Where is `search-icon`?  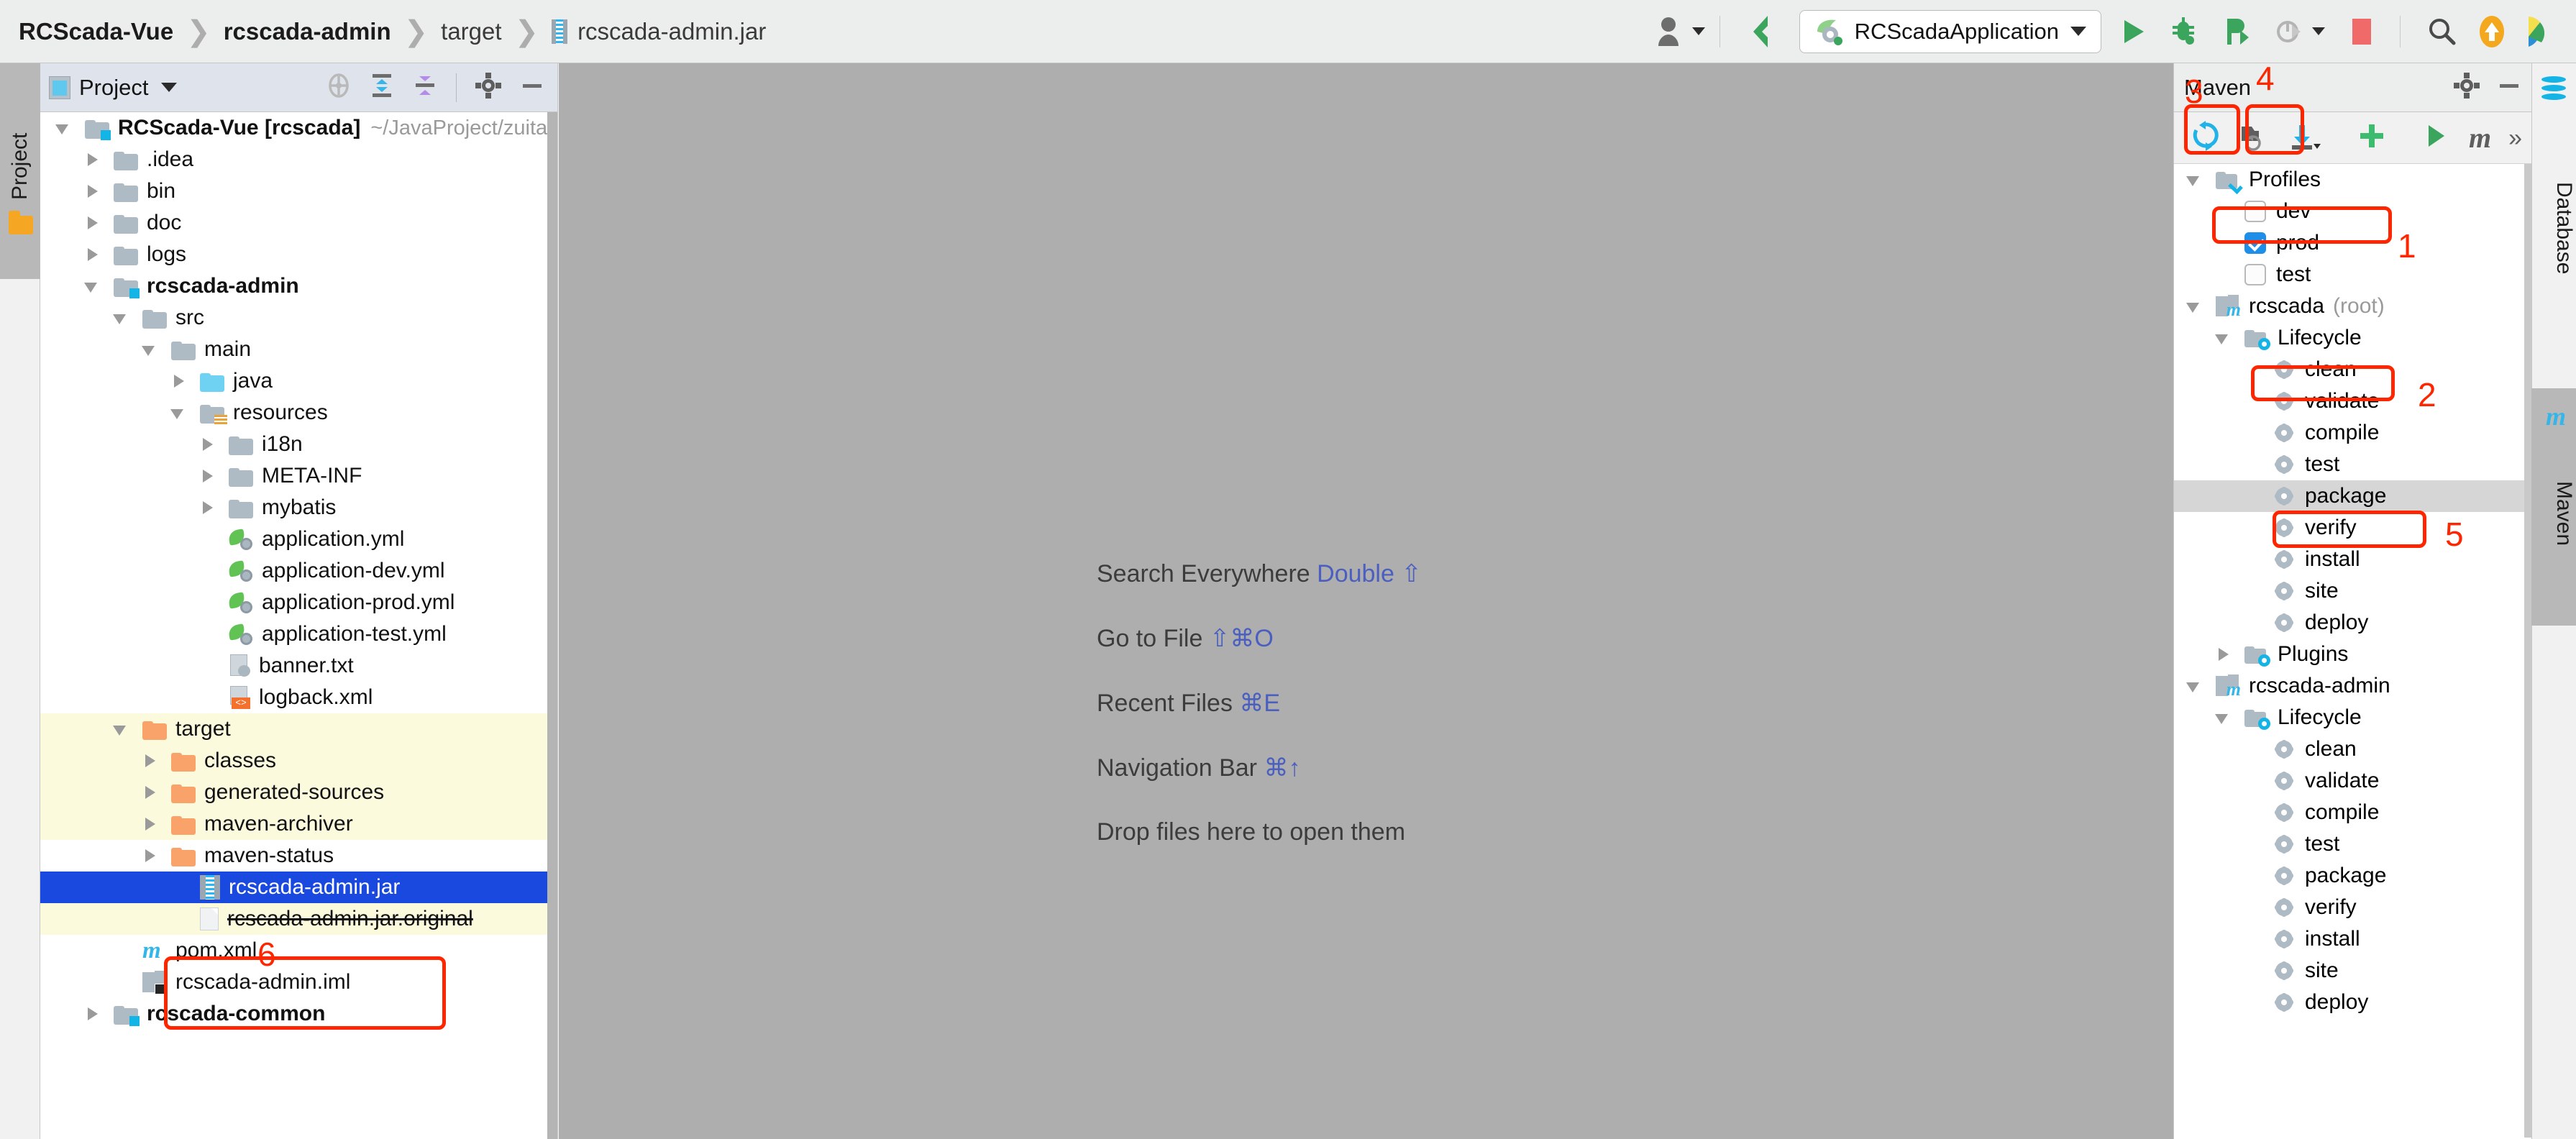
search-icon is located at coordinates (2441, 32).